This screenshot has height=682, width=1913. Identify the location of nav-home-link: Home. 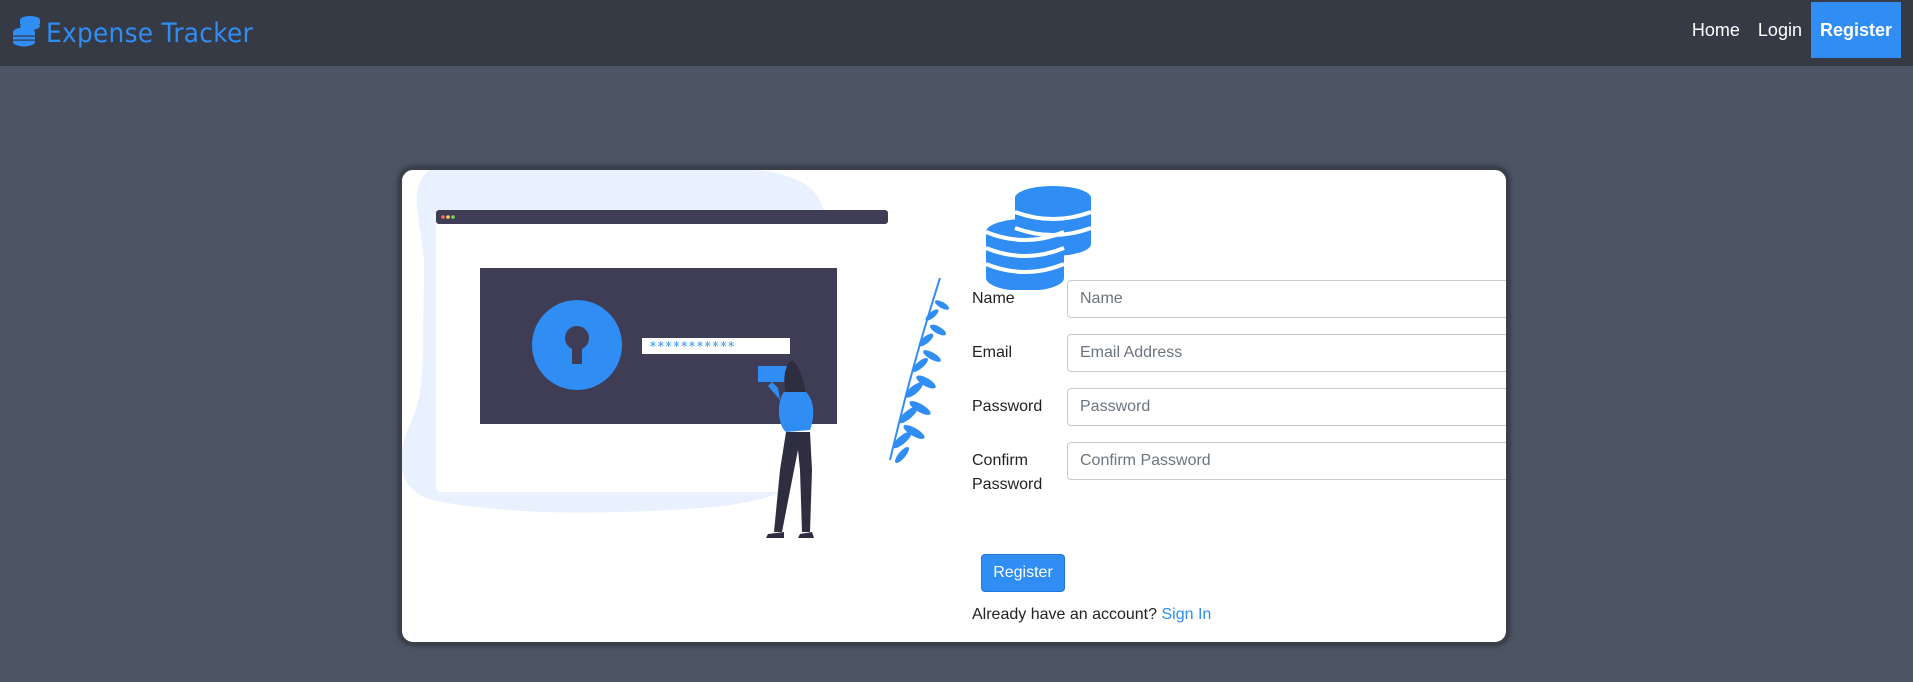
(1716, 30).